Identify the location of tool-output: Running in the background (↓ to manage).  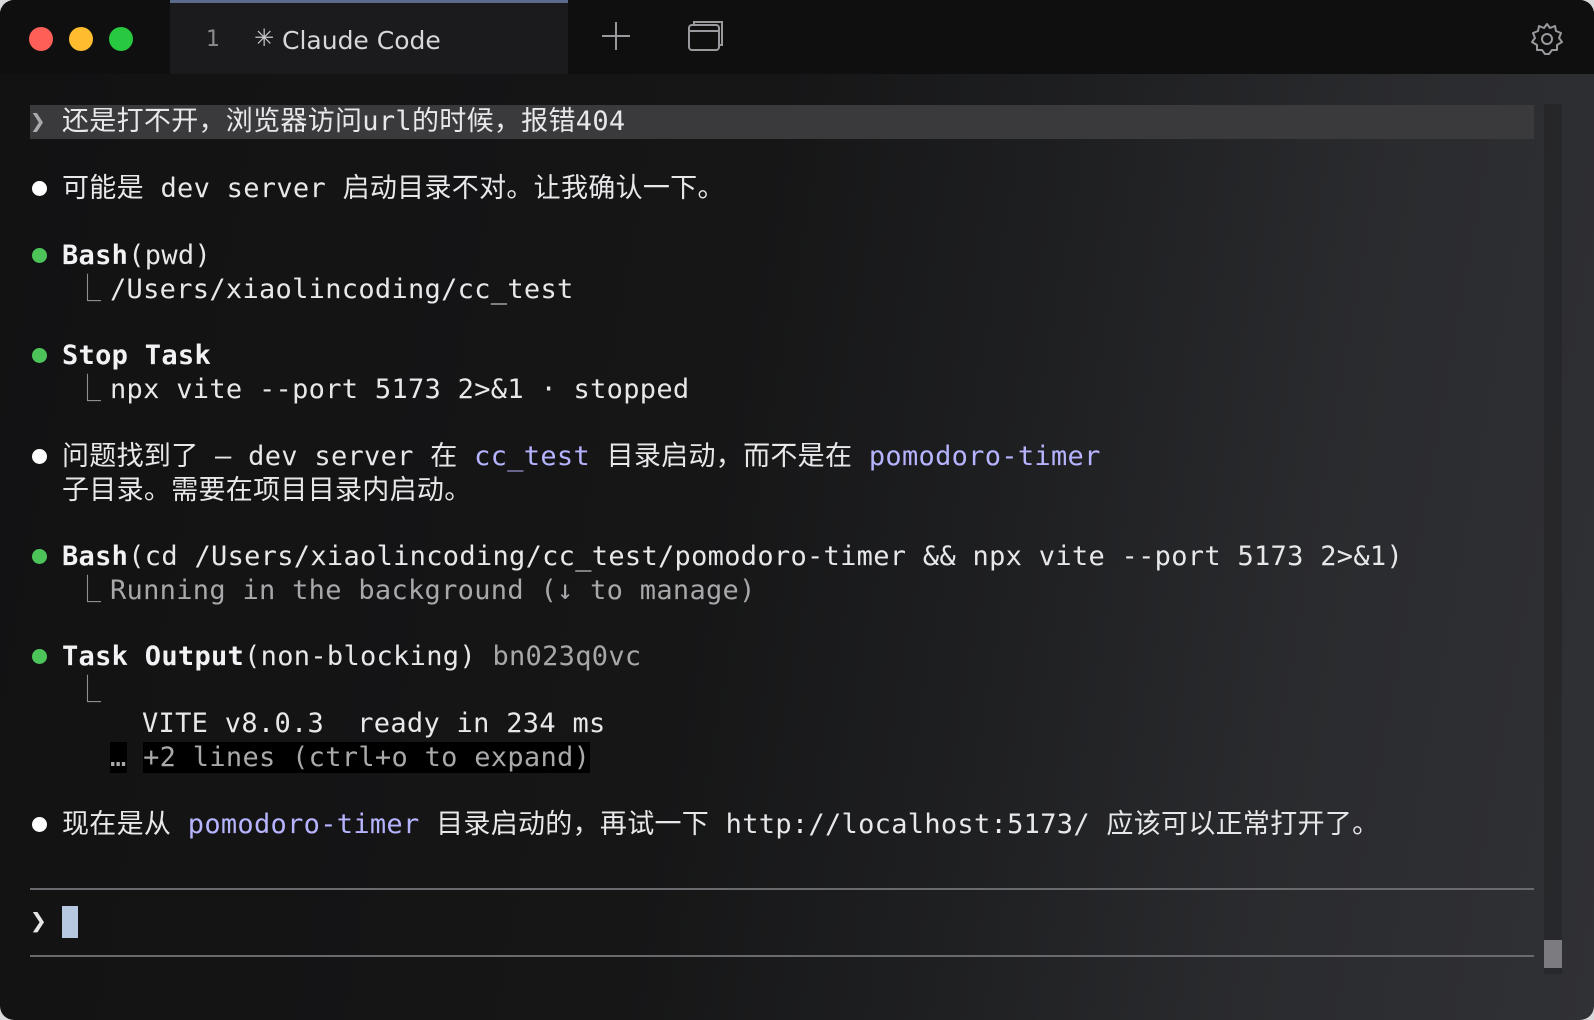
(433, 590).